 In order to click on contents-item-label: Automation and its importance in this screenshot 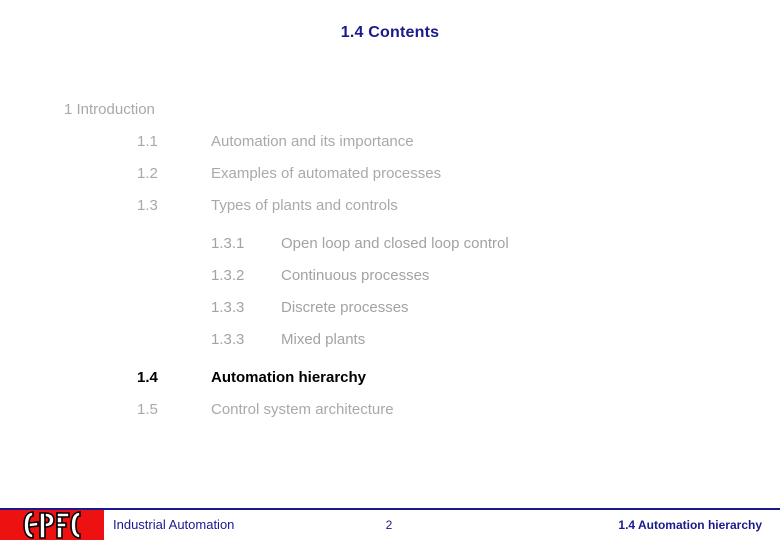, I will do `click(312, 141)`.